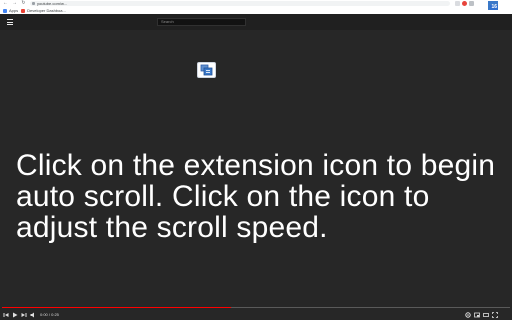  Describe the element at coordinates (5, 314) in the screenshot. I see `prev-icon` at that location.